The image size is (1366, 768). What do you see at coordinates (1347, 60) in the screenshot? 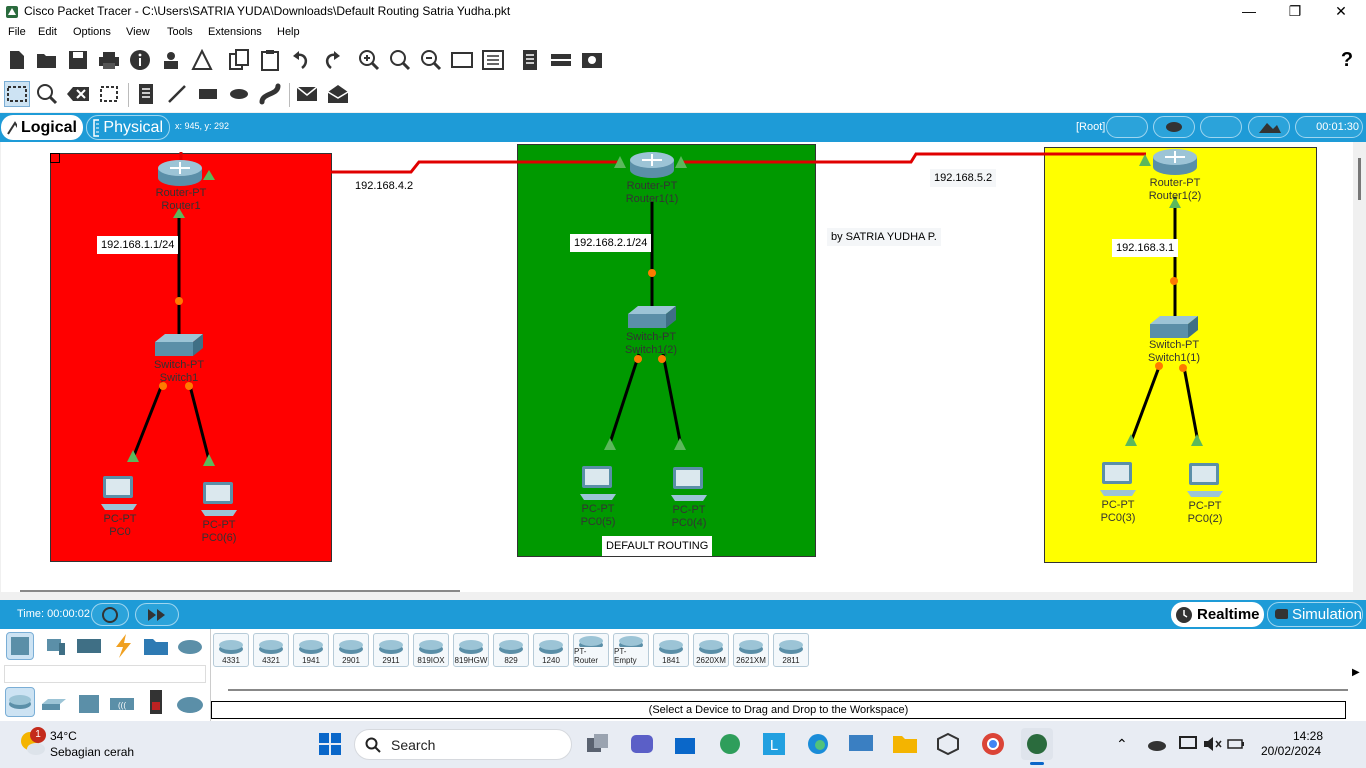
I see `help-icon: ?` at bounding box center [1347, 60].